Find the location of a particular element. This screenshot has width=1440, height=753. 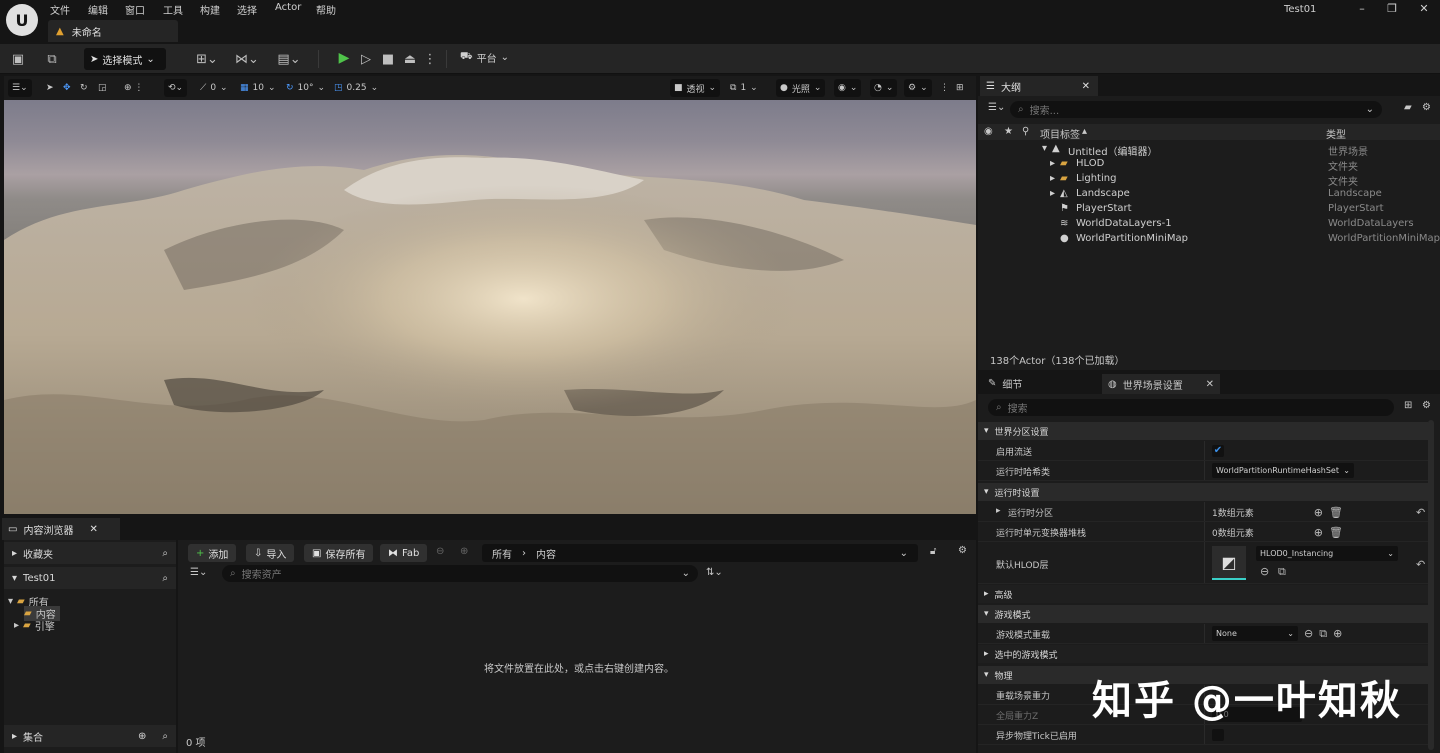

category-advanced: ▸ 高级 is located at coordinates (1203, 594).